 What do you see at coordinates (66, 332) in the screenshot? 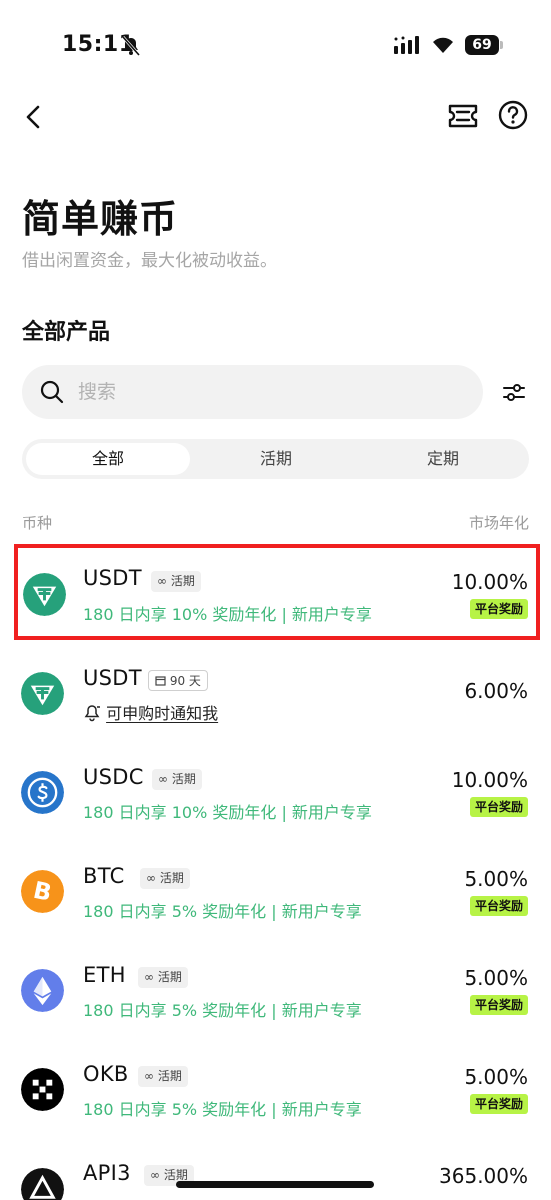
I see `section-title: 全部产品` at bounding box center [66, 332].